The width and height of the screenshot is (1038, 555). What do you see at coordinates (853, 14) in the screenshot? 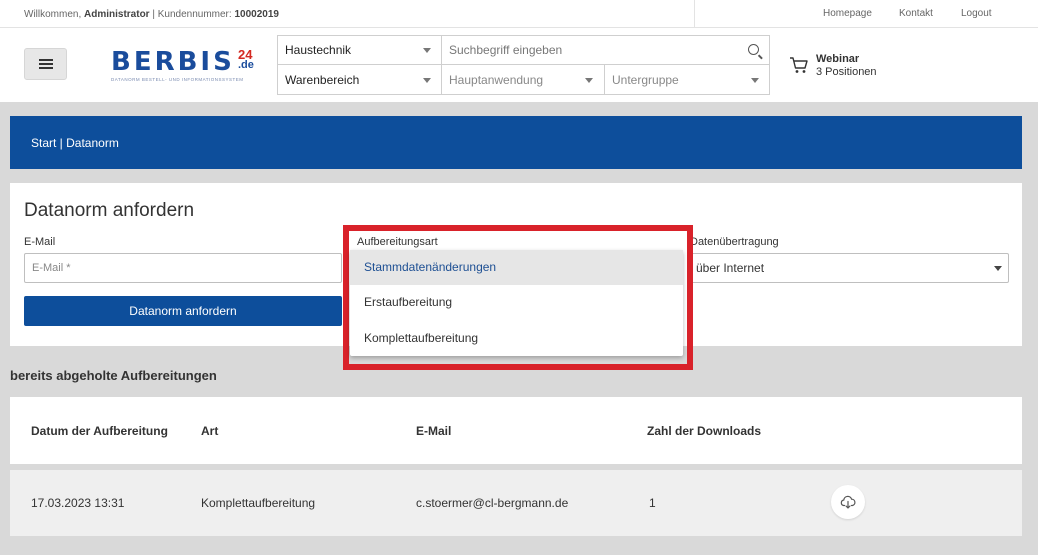
I see `homepage-link: Homepage` at bounding box center [853, 14].